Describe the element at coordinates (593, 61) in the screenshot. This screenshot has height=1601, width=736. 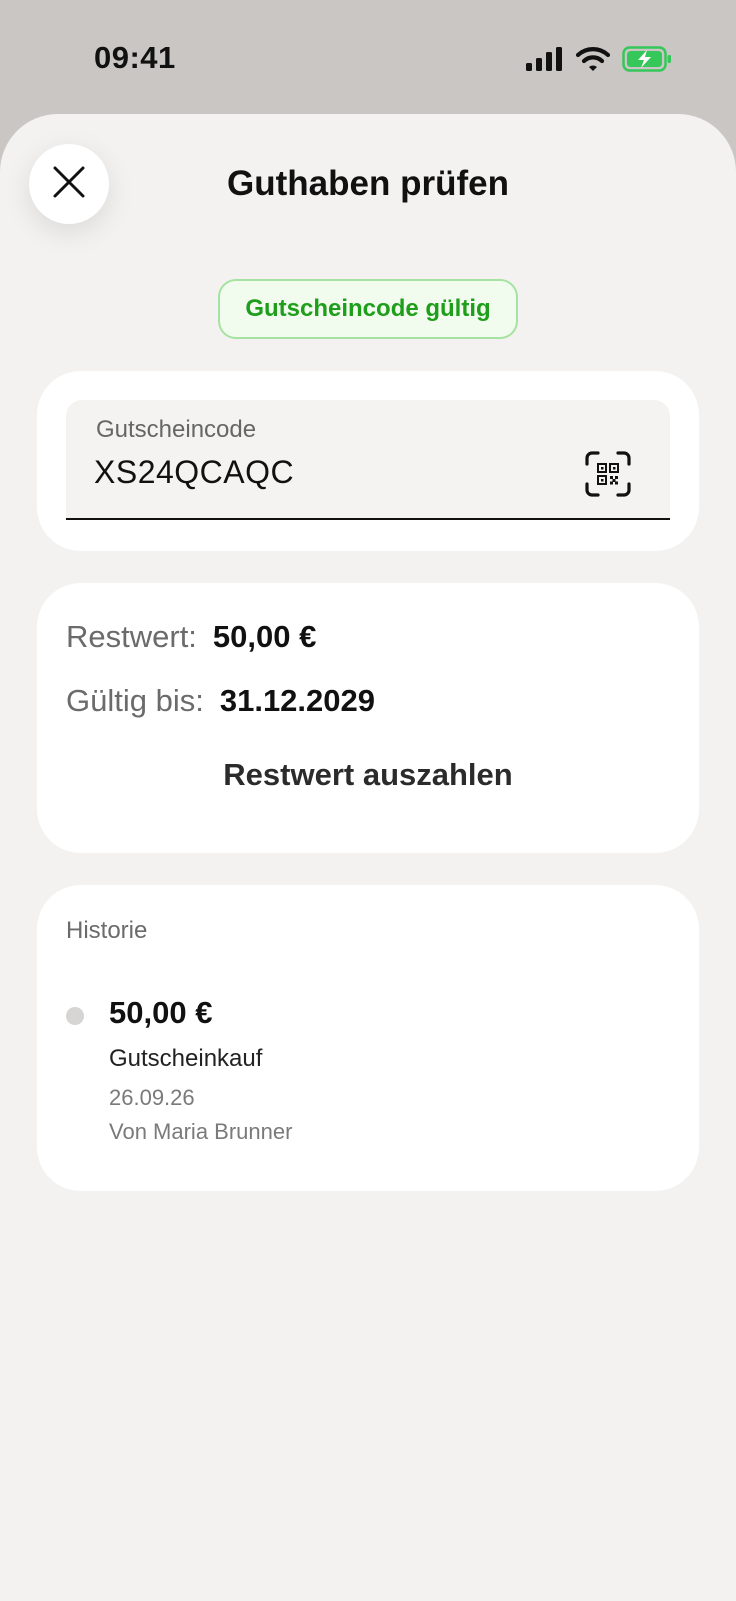
I see `wifi-icon` at that location.